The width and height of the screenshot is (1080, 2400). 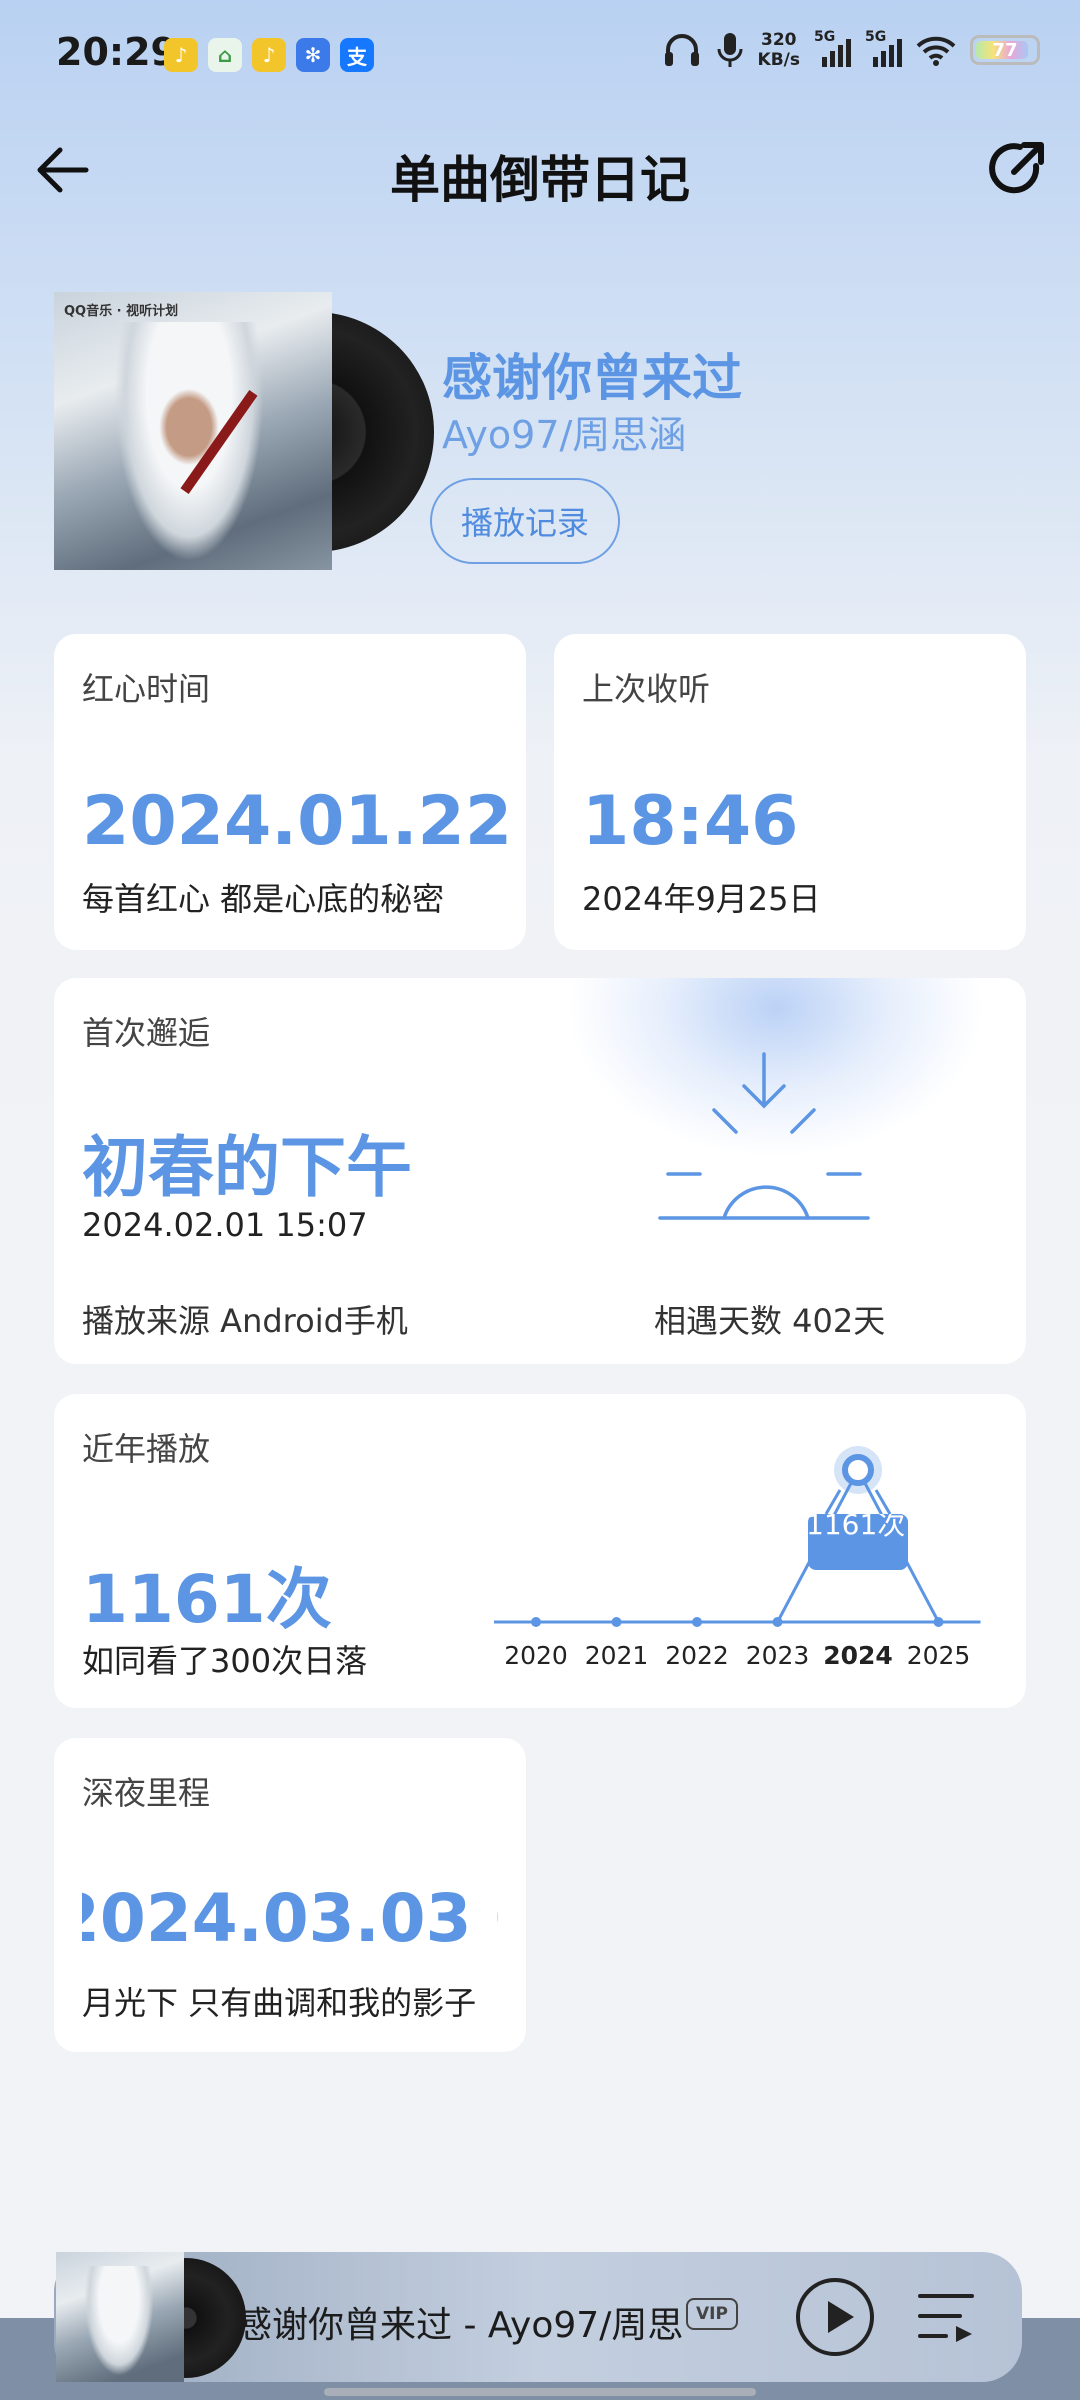 What do you see at coordinates (464, 2325) in the screenshot?
I see `mini-song-title: 感谢你曾来过 - Ayo97/周思涵` at bounding box center [464, 2325].